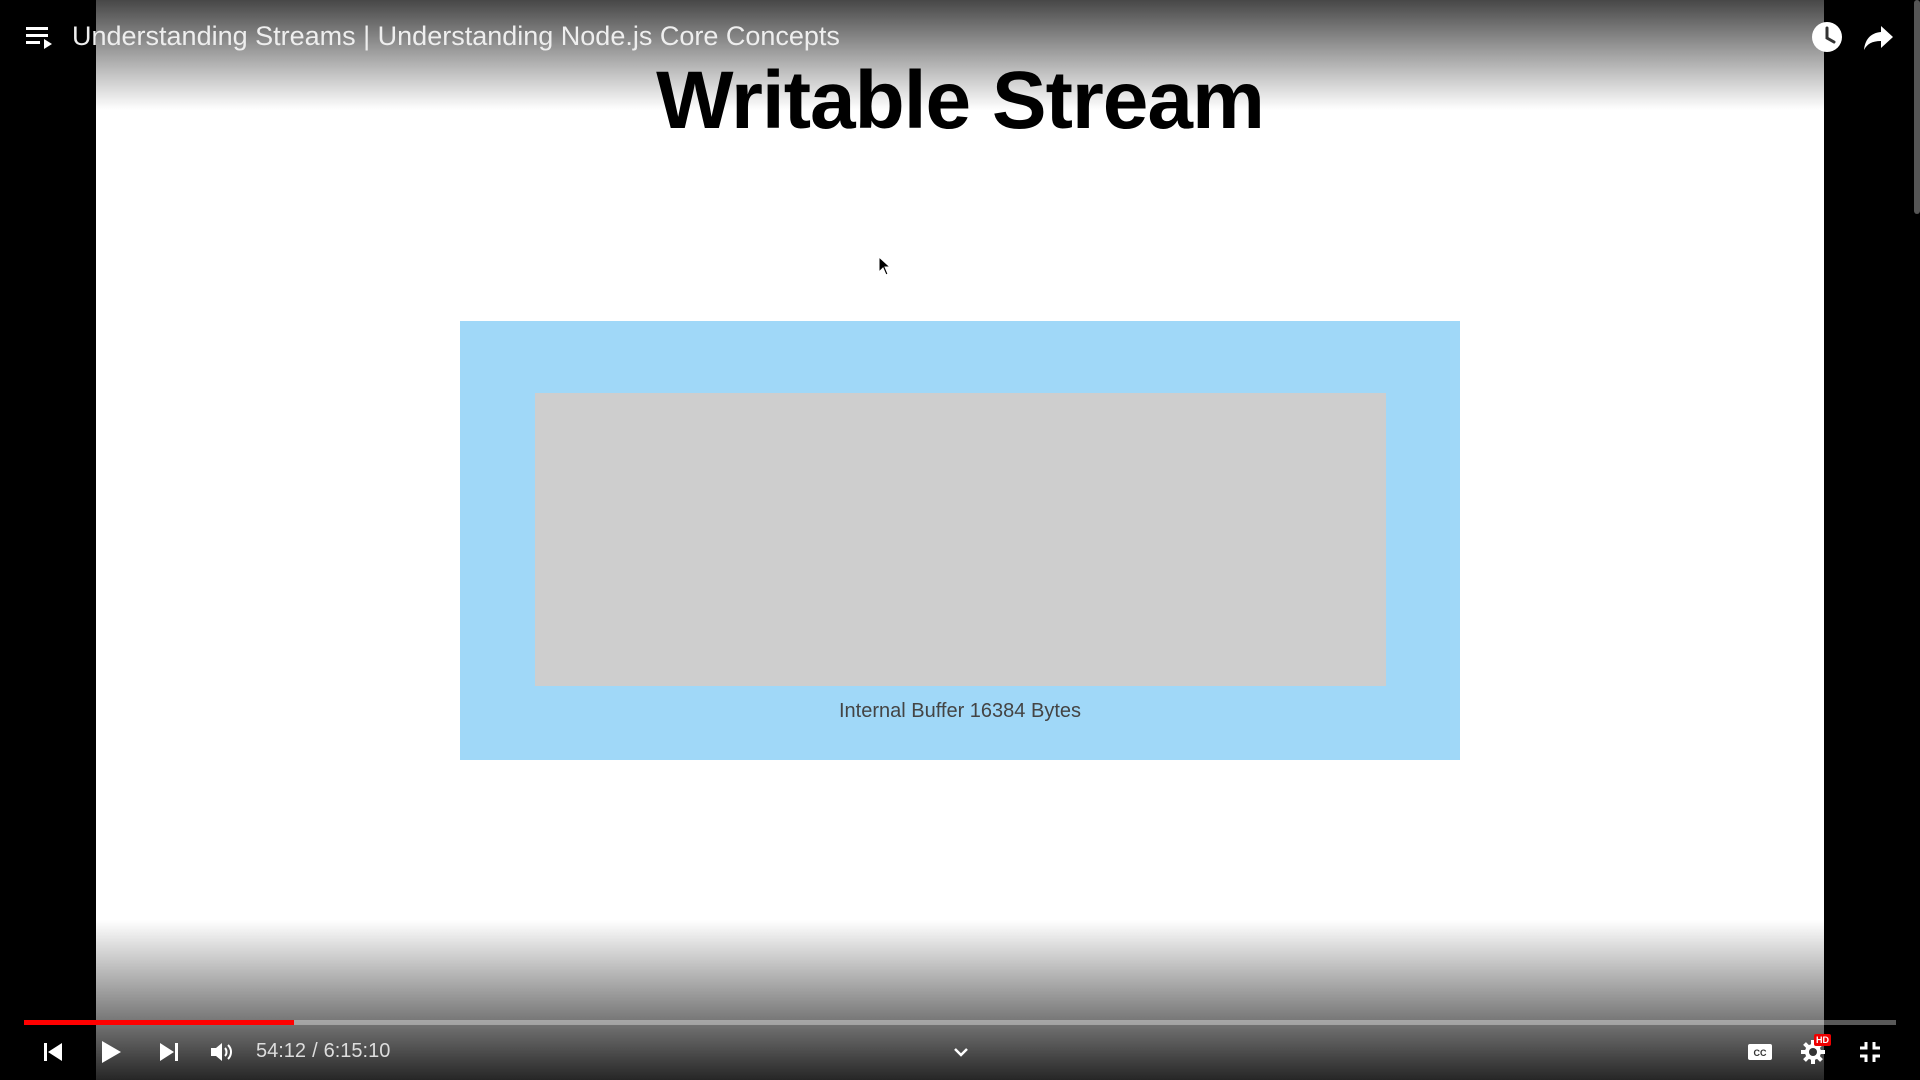 This screenshot has height=1080, width=1920. I want to click on play-icon, so click(111, 1052).